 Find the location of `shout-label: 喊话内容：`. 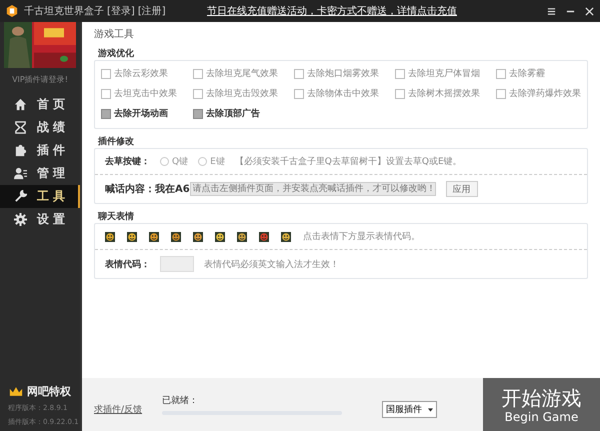

shout-label: 喊话内容： is located at coordinates (130, 189).